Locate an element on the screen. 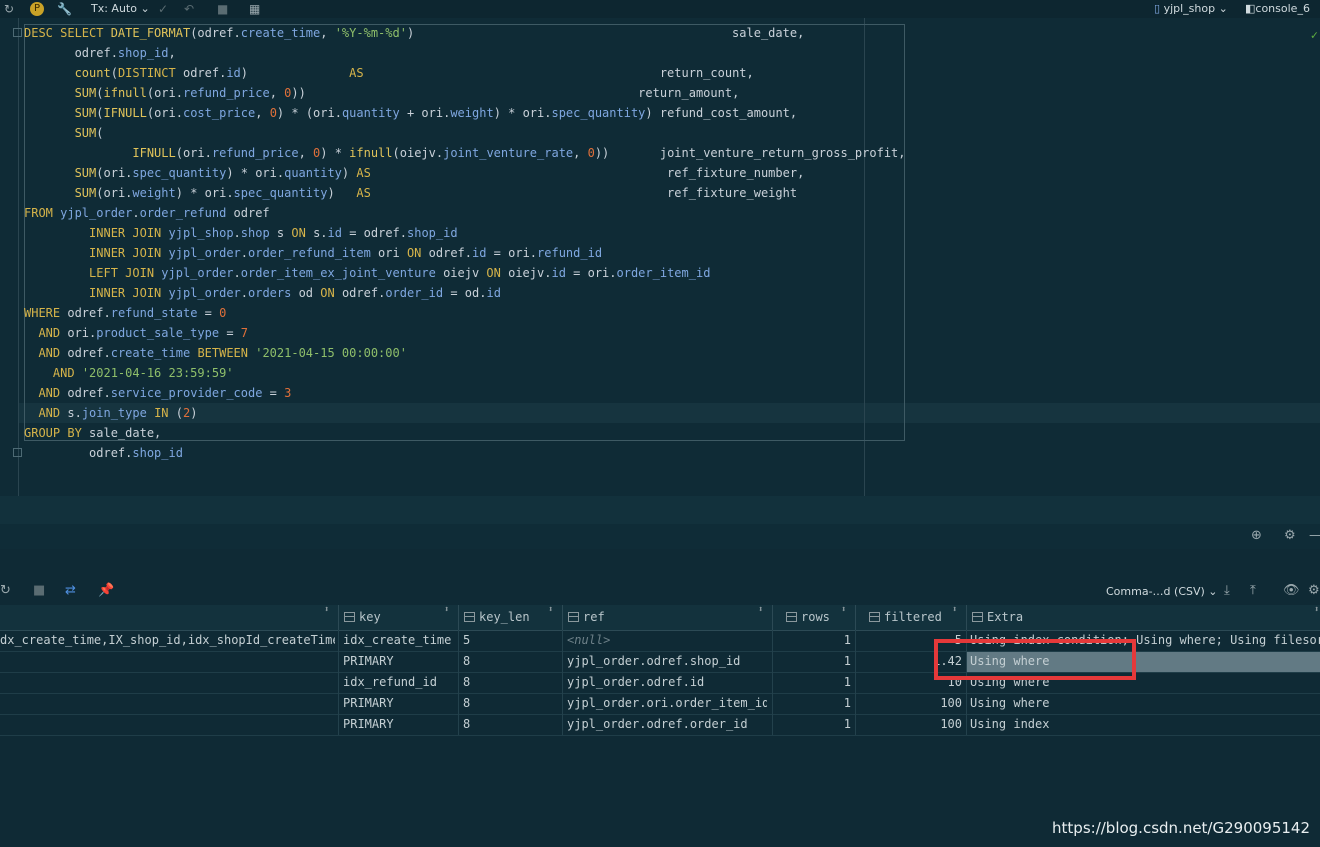 The height and width of the screenshot is (847, 1320). code-line: odref.shop_id, is located at coordinates (100, 53).